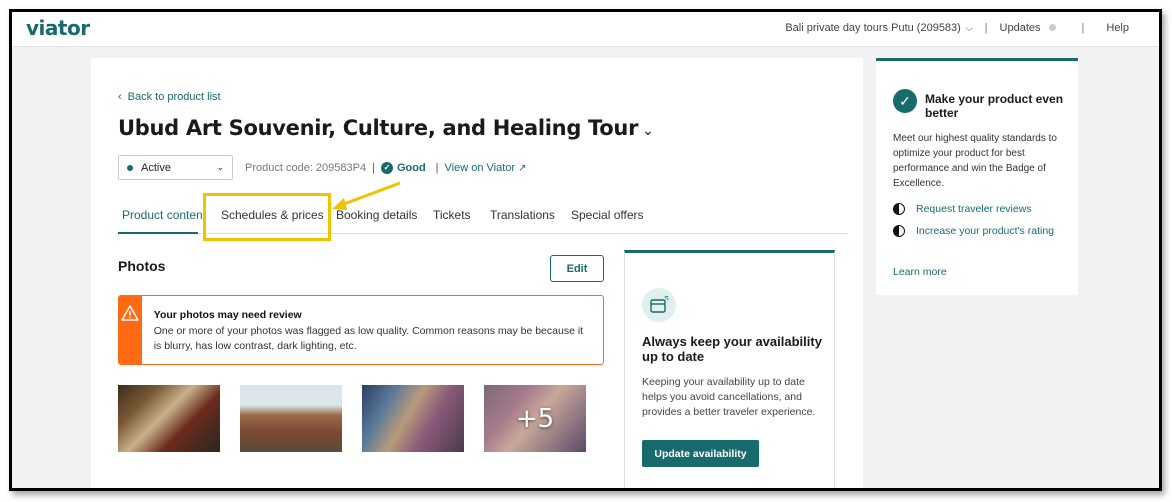 The width and height of the screenshot is (1172, 502). What do you see at coordinates (174, 97) in the screenshot?
I see `back-link-label: Back to product list` at bounding box center [174, 97].